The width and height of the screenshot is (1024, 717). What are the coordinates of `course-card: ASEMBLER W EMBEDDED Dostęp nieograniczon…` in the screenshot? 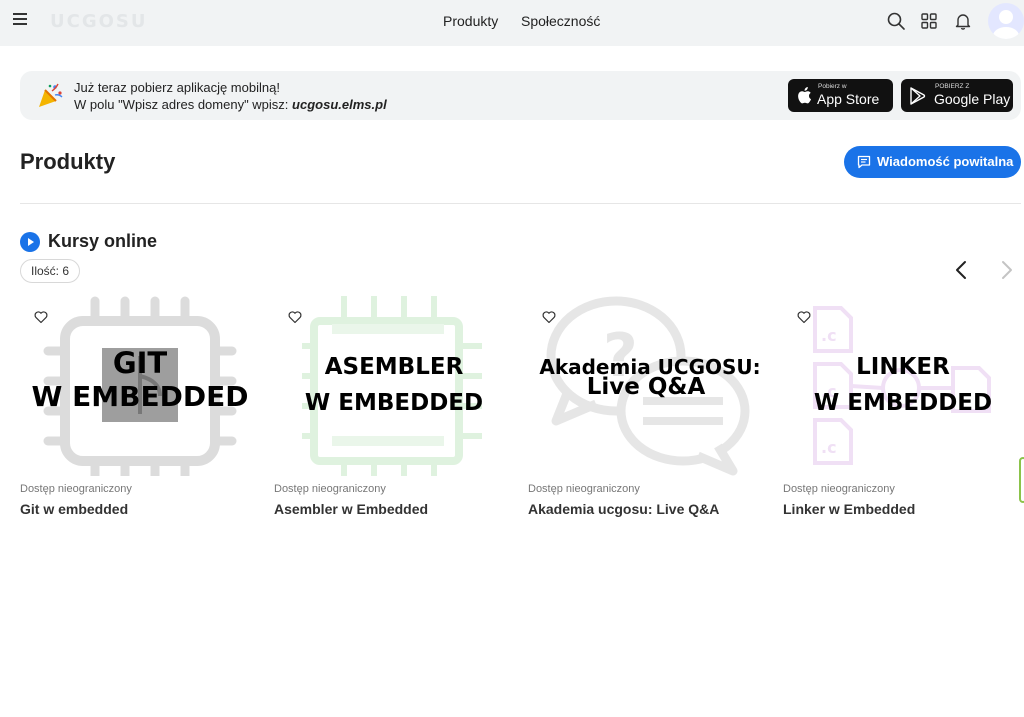 It's located at (394, 411).